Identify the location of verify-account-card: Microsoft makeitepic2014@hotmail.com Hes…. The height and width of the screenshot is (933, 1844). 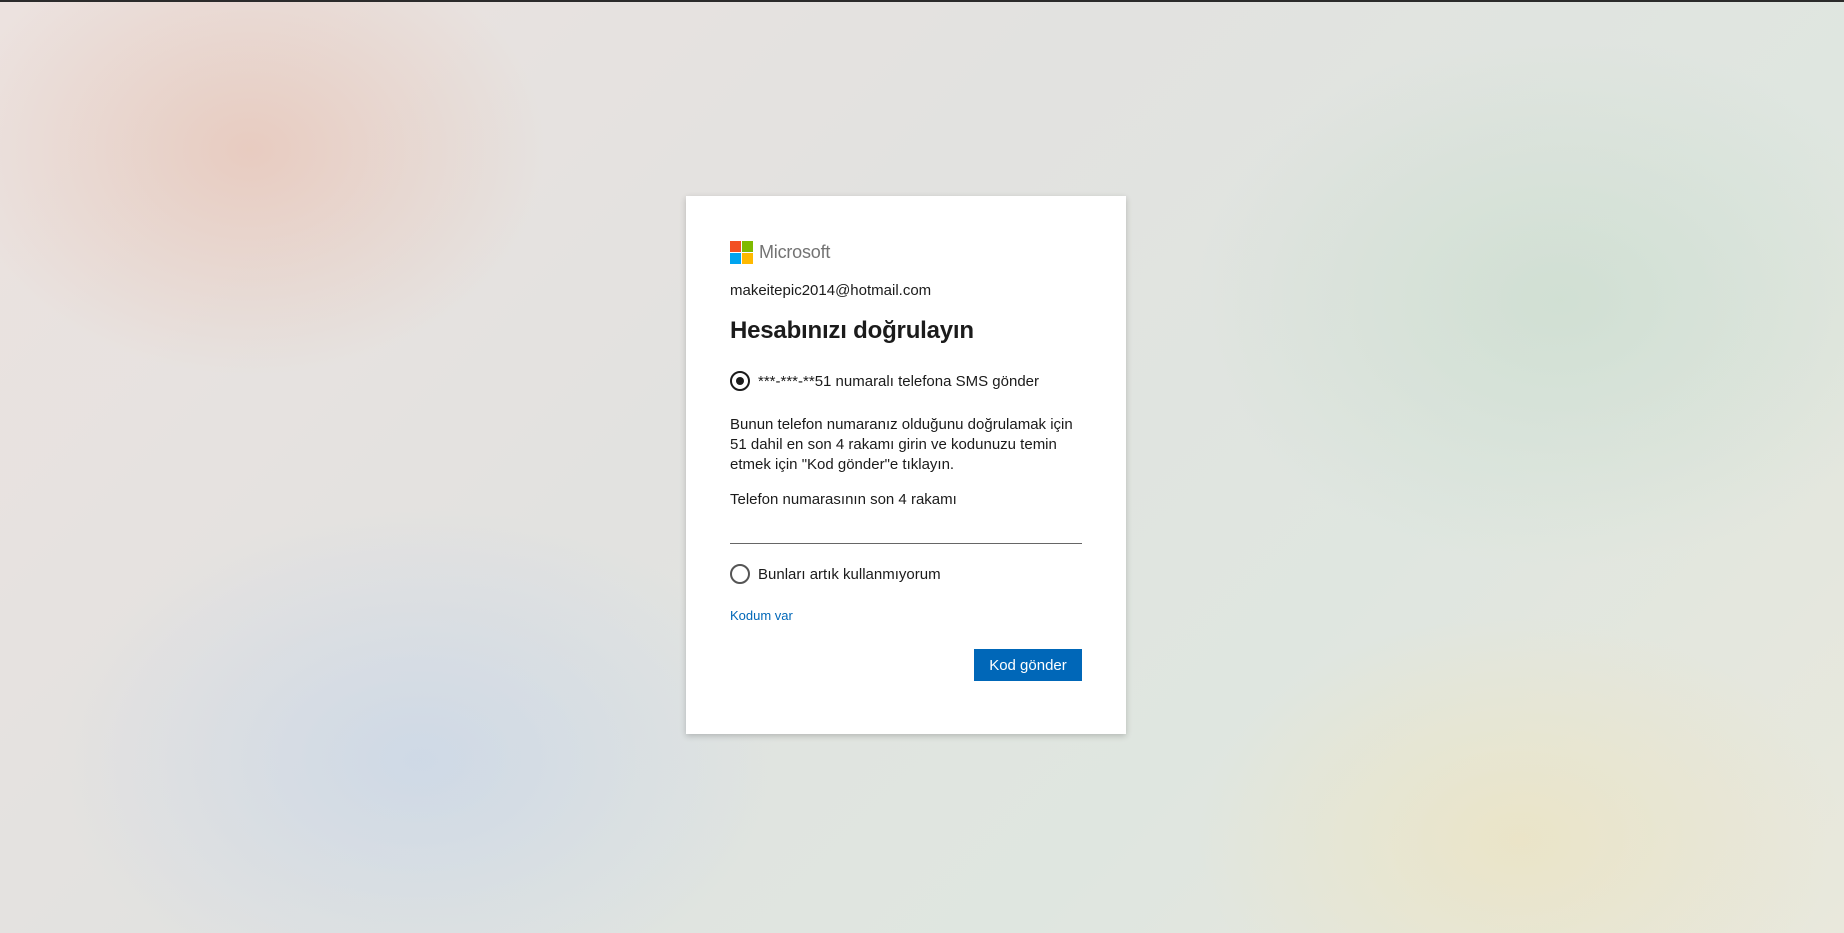
(906, 465).